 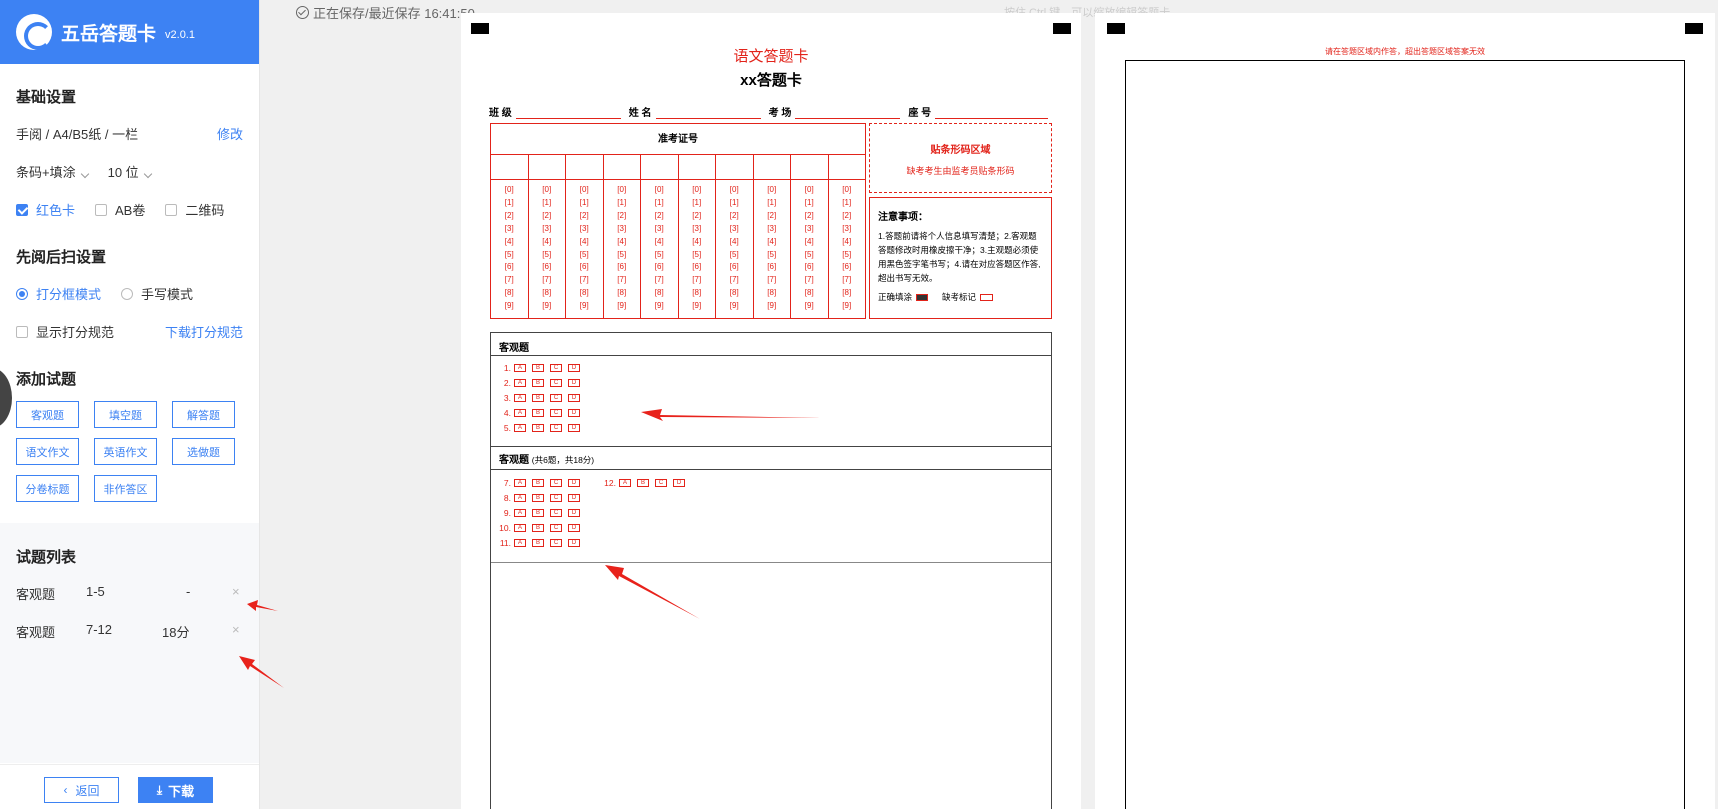 What do you see at coordinates (47, 488) in the screenshot?
I see `add-section-title-button: 分卷标题` at bounding box center [47, 488].